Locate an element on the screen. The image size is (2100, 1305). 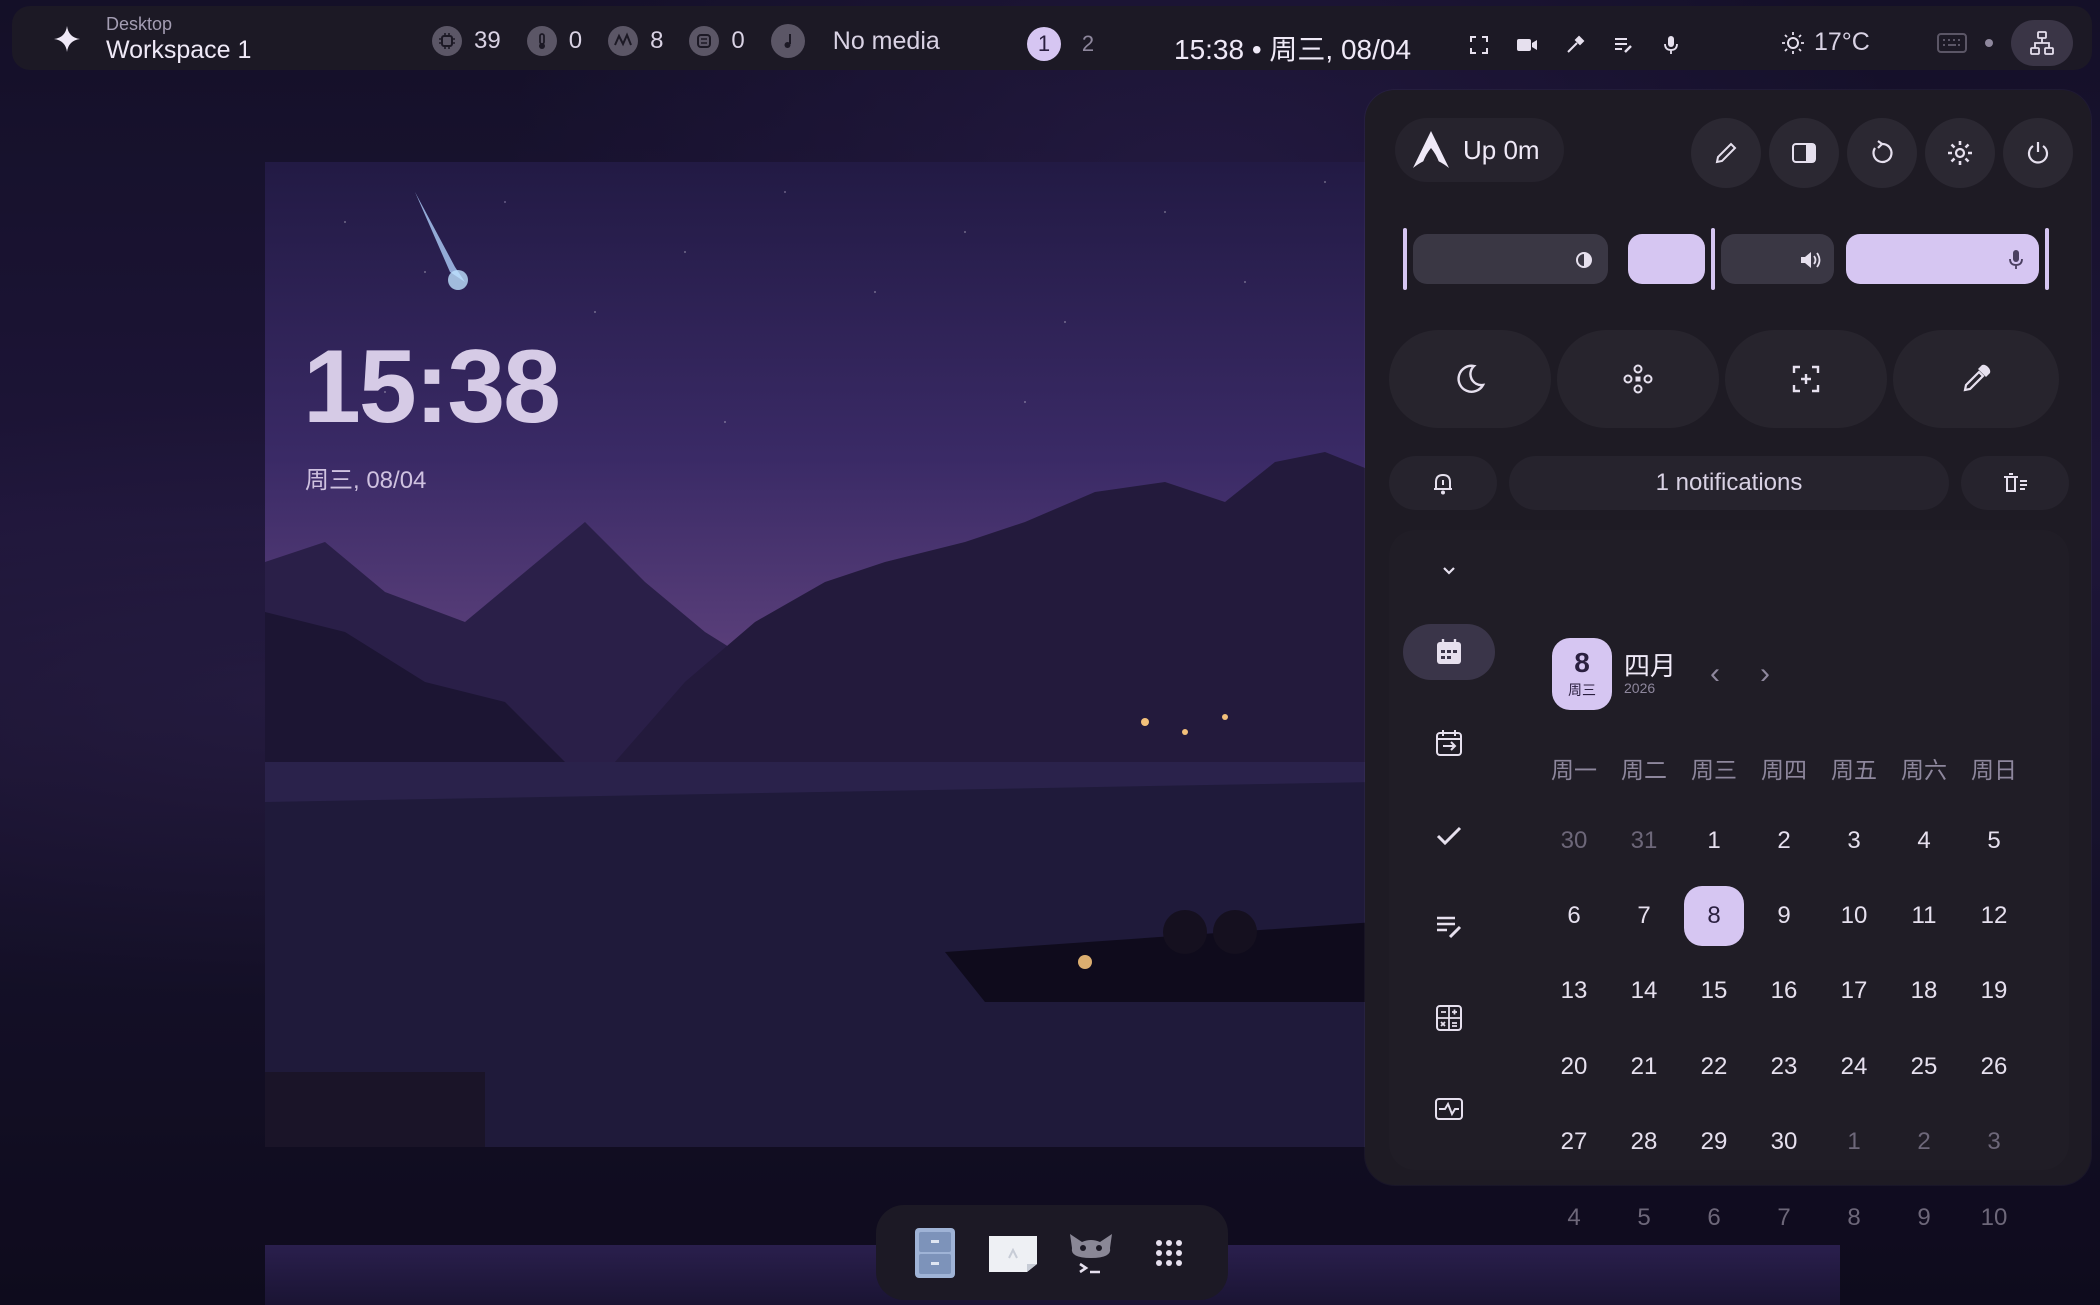
notifications-count: 1 notifications is located at coordinates (1729, 483).